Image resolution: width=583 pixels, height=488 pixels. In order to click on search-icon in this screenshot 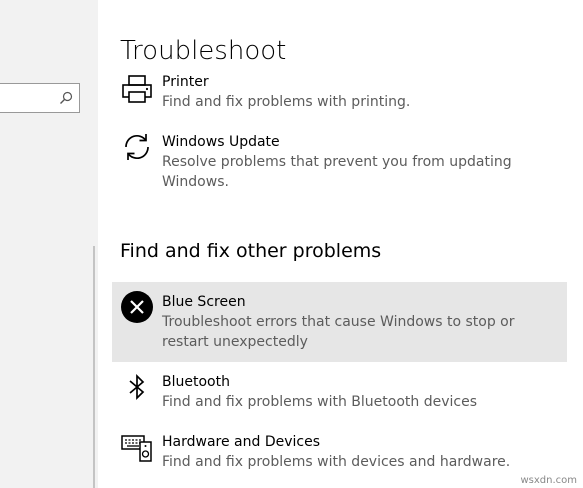, I will do `click(66, 98)`.